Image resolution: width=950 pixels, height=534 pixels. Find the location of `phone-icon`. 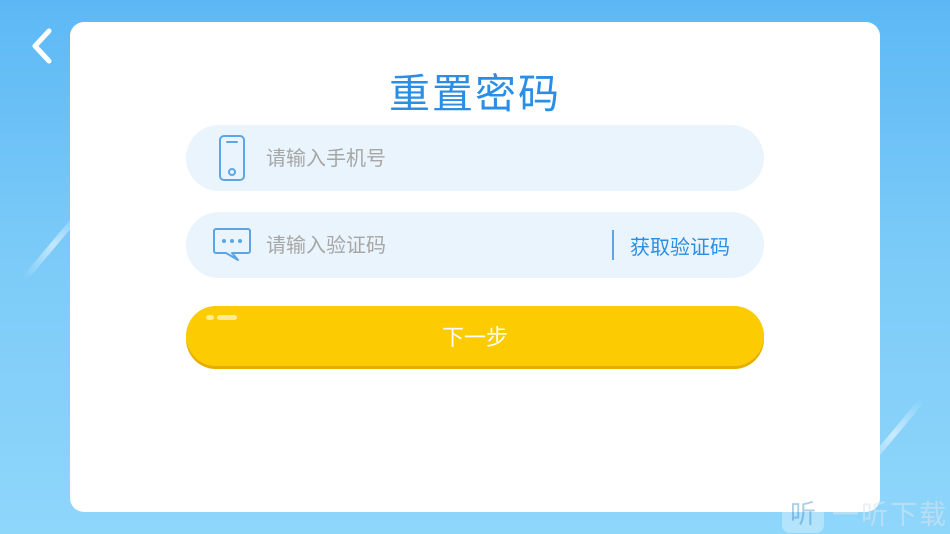

phone-icon is located at coordinates (232, 158).